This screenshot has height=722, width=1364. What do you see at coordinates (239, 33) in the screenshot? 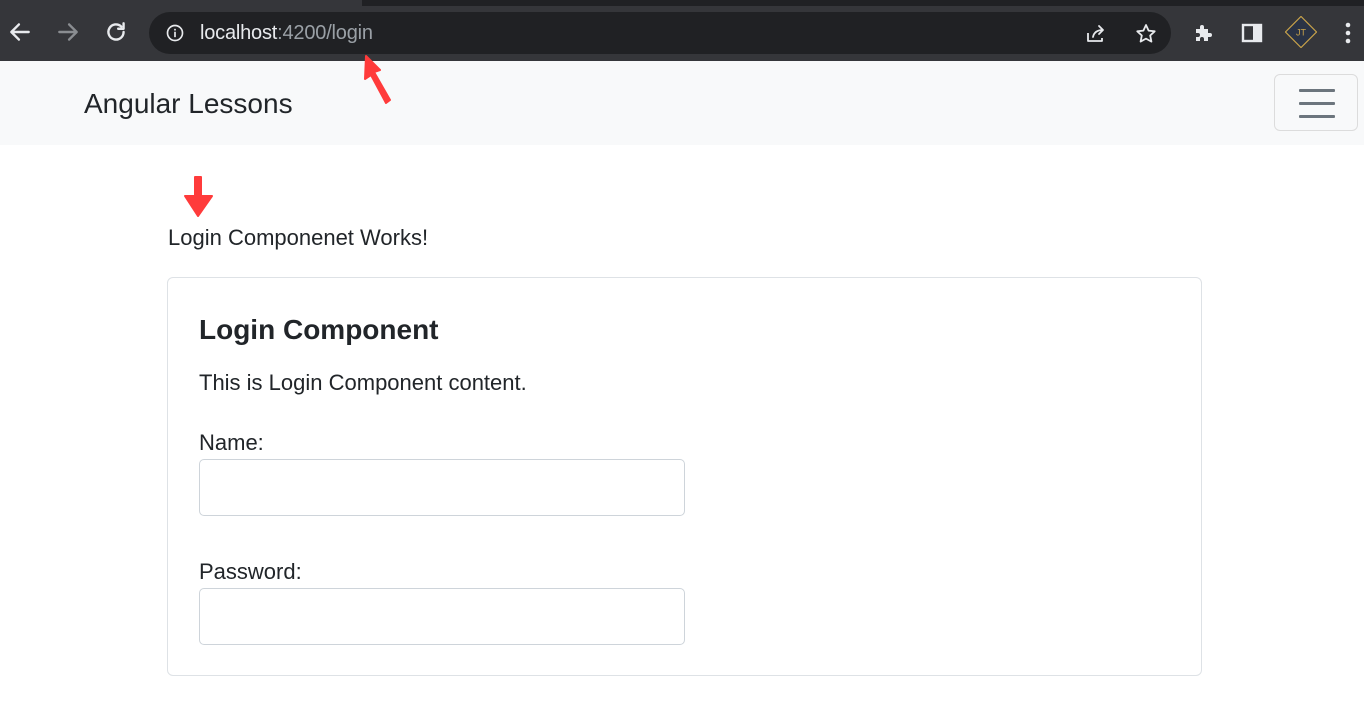
I see `url-host: localhost` at bounding box center [239, 33].